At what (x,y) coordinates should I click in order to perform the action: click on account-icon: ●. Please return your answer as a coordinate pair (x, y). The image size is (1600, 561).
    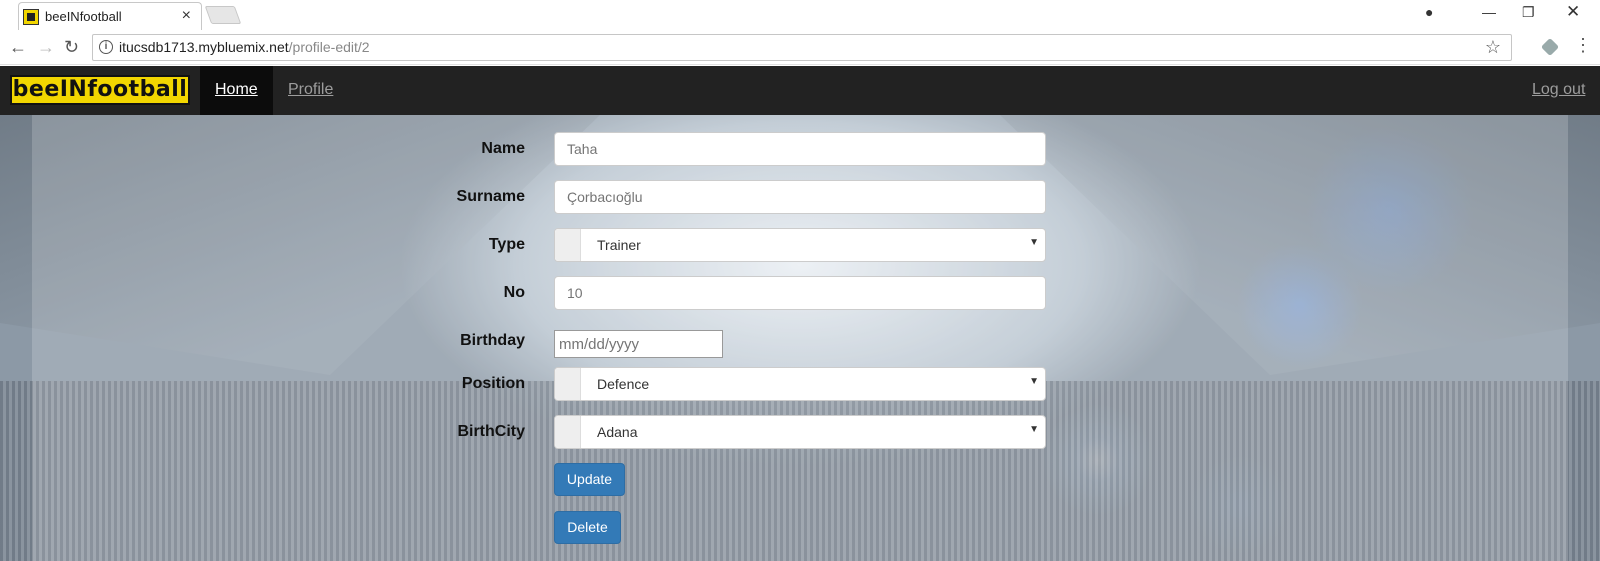
    Looking at the image, I should click on (1429, 12).